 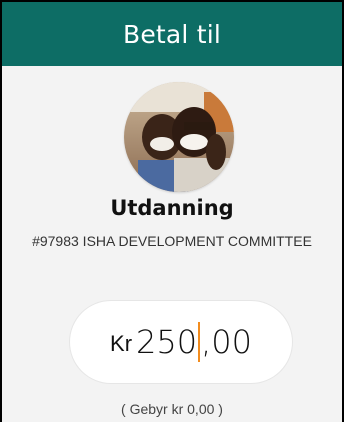 I want to click on recipient-avatar, so click(x=179, y=137).